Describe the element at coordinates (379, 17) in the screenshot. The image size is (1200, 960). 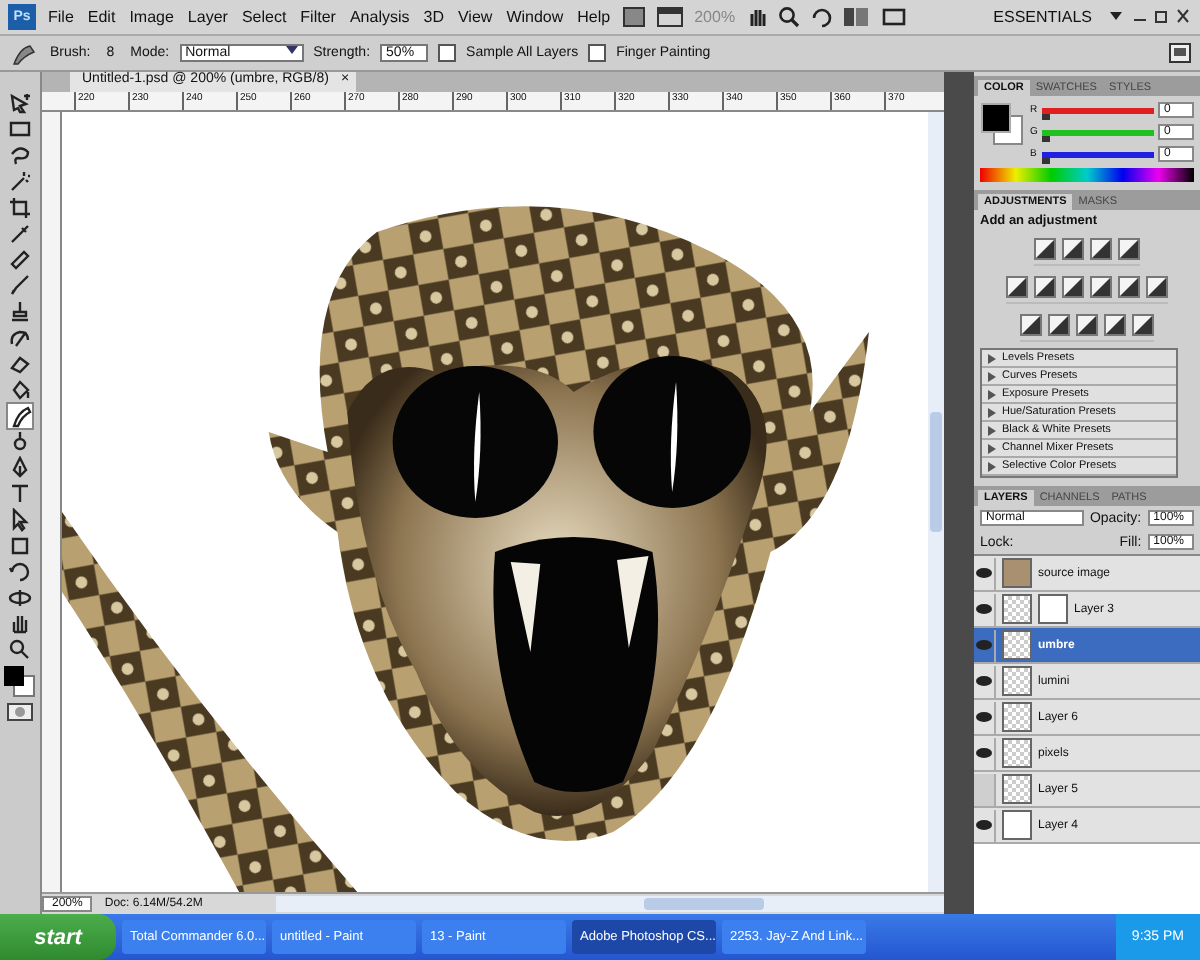
I see `menu-item: Analysis` at that location.